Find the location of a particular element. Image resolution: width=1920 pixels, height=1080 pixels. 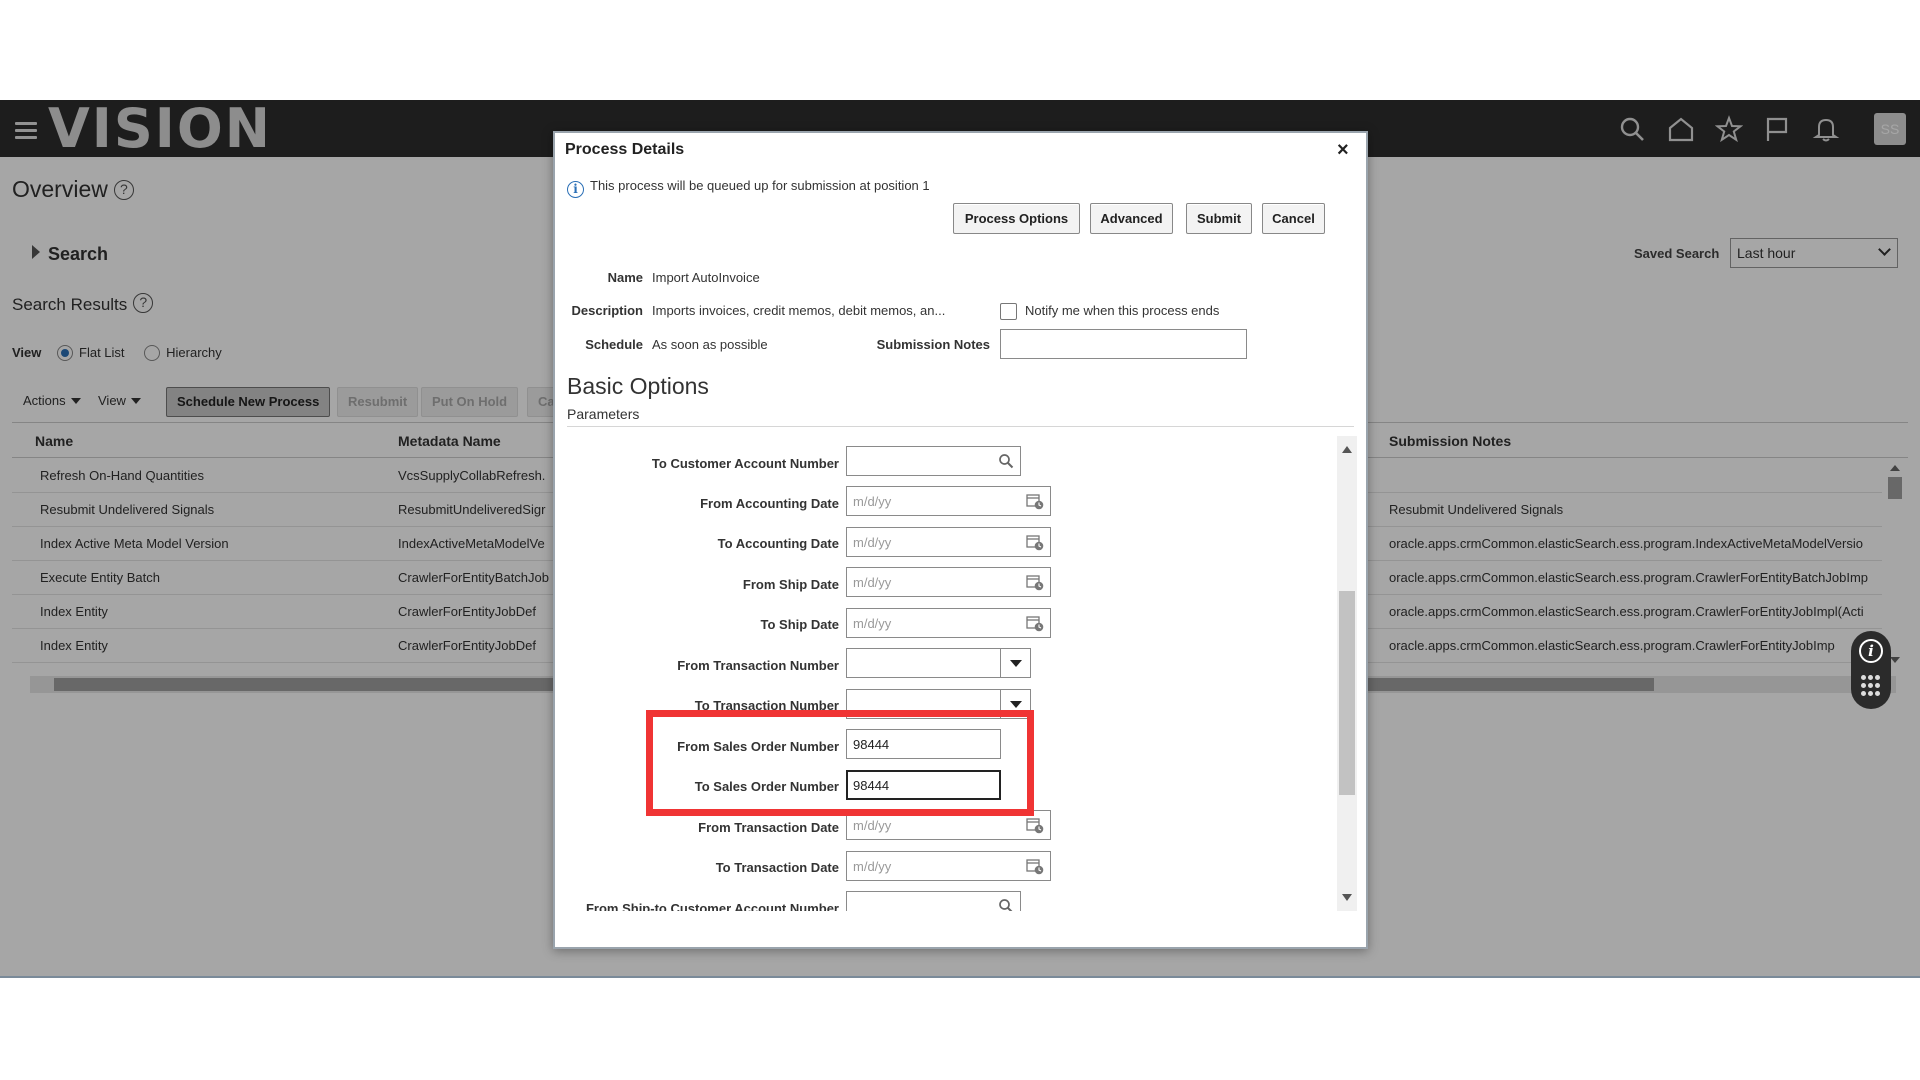

submission-notes-label: Submission Notes is located at coordinates (933, 344).